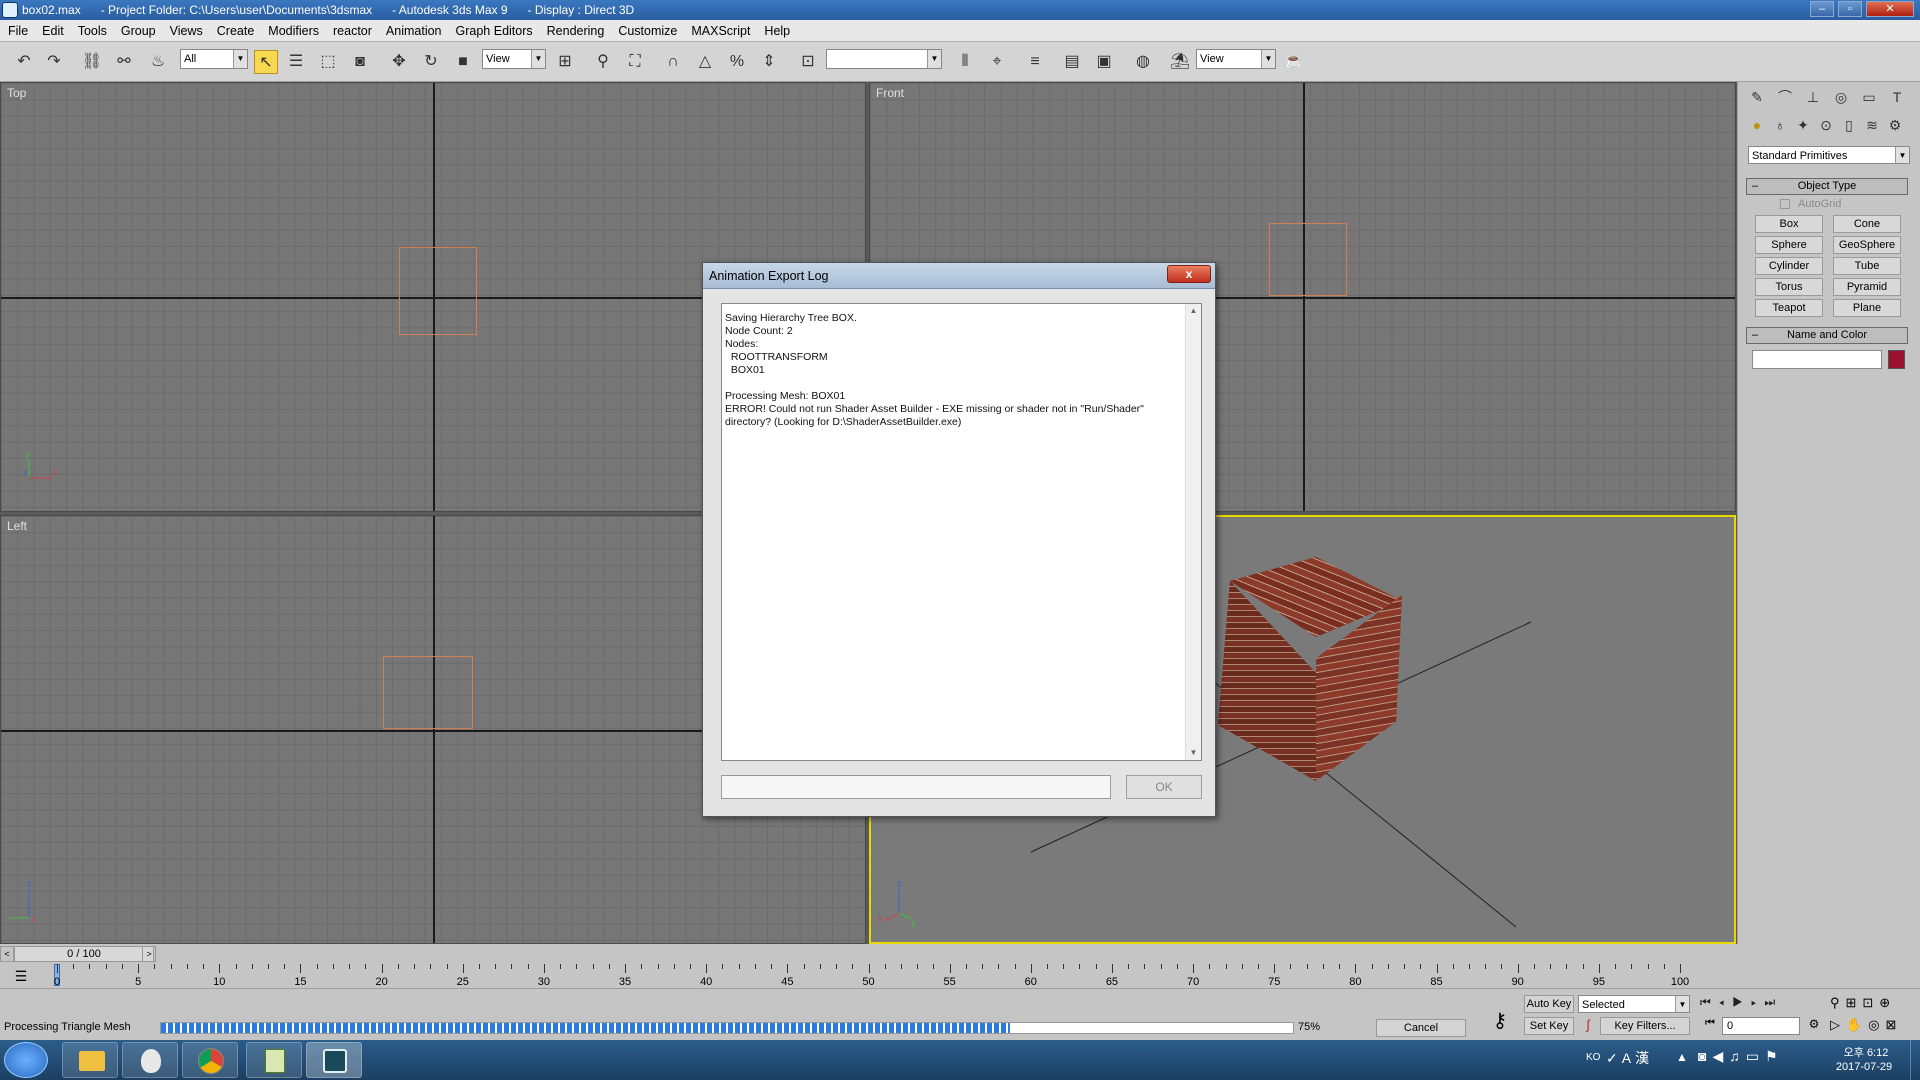 The width and height of the screenshot is (1920, 1080). I want to click on percent-snap-icon: %, so click(737, 62).